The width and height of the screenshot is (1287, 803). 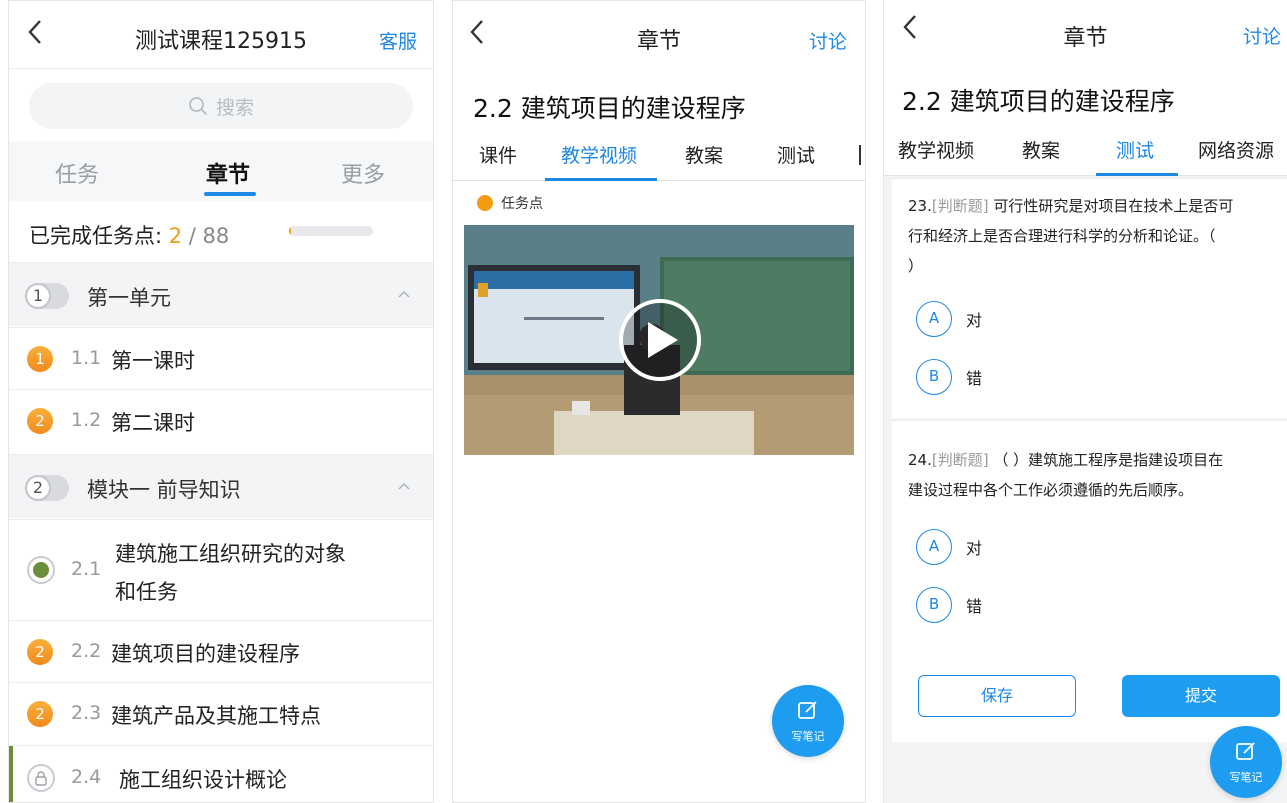 I want to click on progress-label: 已完成任务点: 2 / 88, so click(x=129, y=235).